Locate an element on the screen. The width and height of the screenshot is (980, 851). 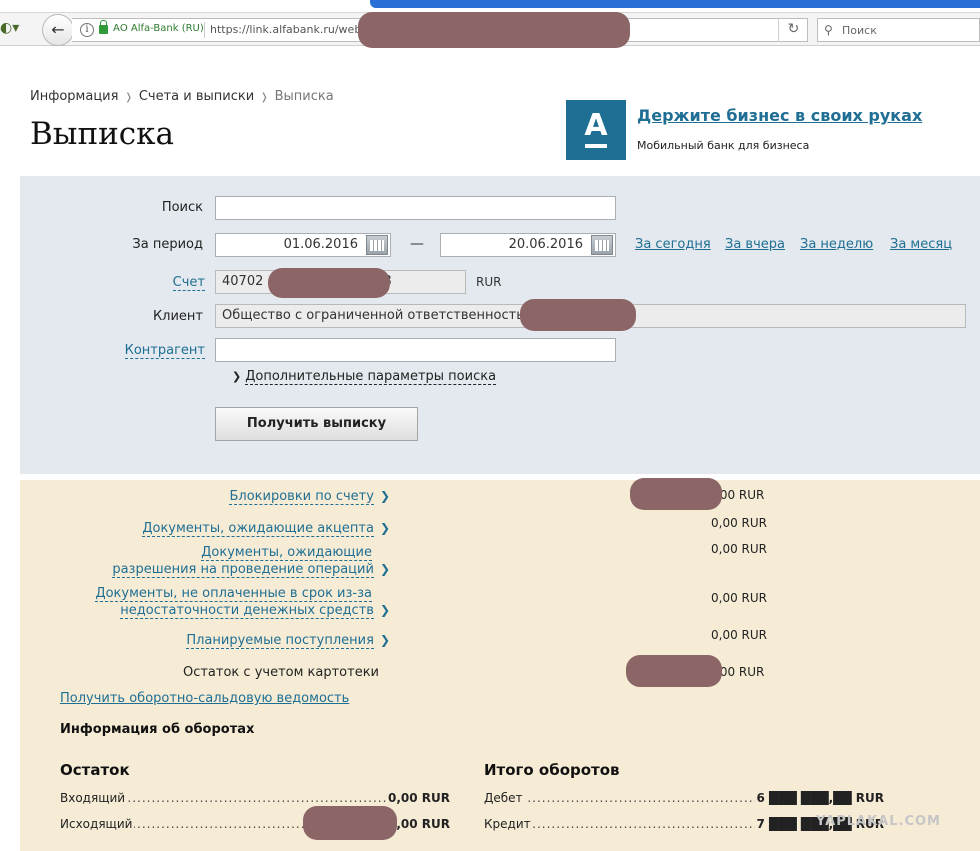
turnover-balance-sheet-link: Получить оборотно-сальдовую ведомость is located at coordinates (204, 698).